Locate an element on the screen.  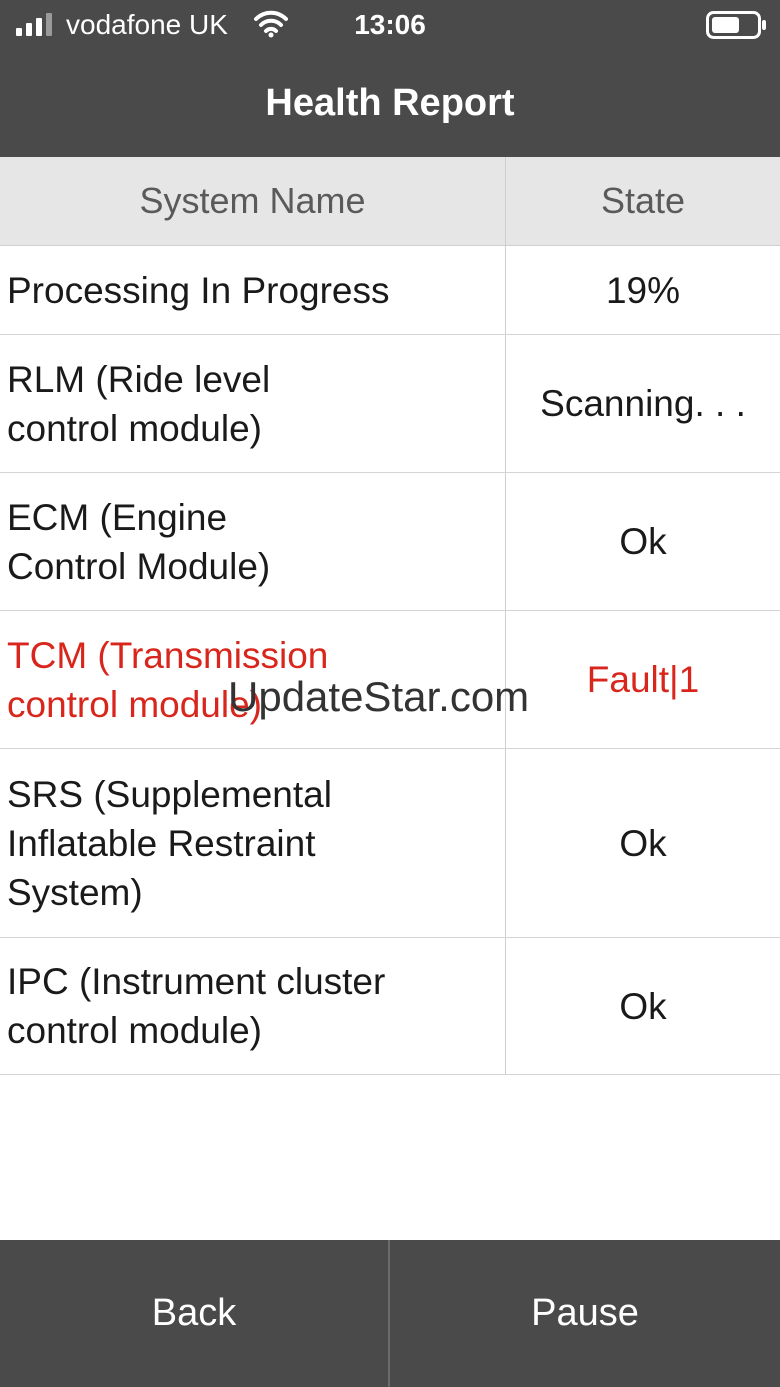
back-button: Back is located at coordinates (195, 1313).